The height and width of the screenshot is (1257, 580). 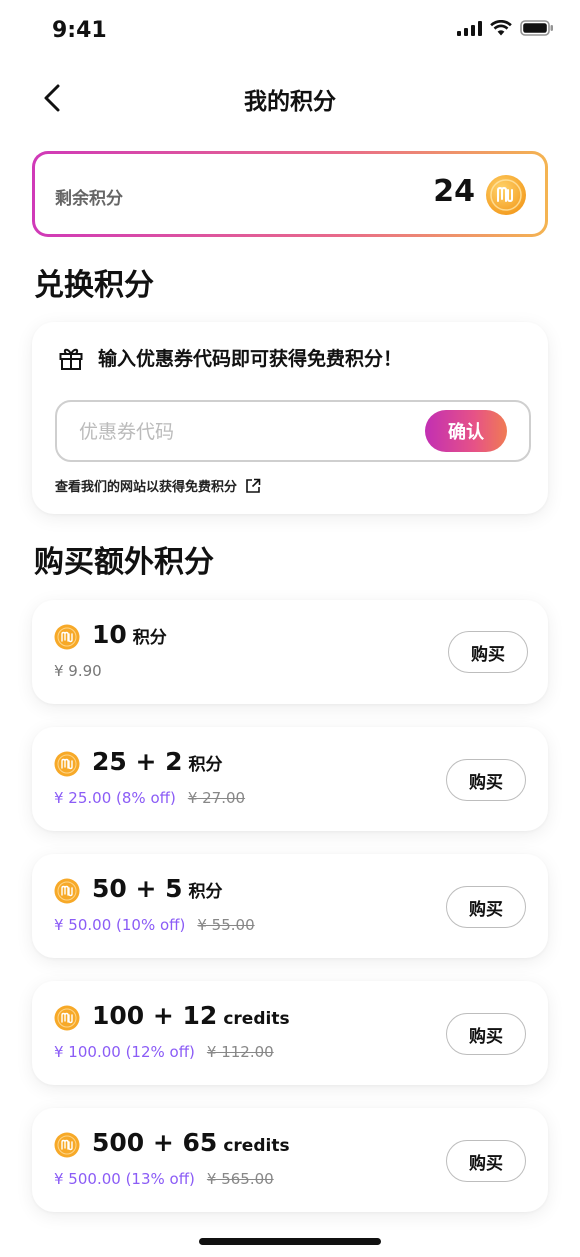 I want to click on pack-title: 100 + 12 credits, so click(x=191, y=1015).